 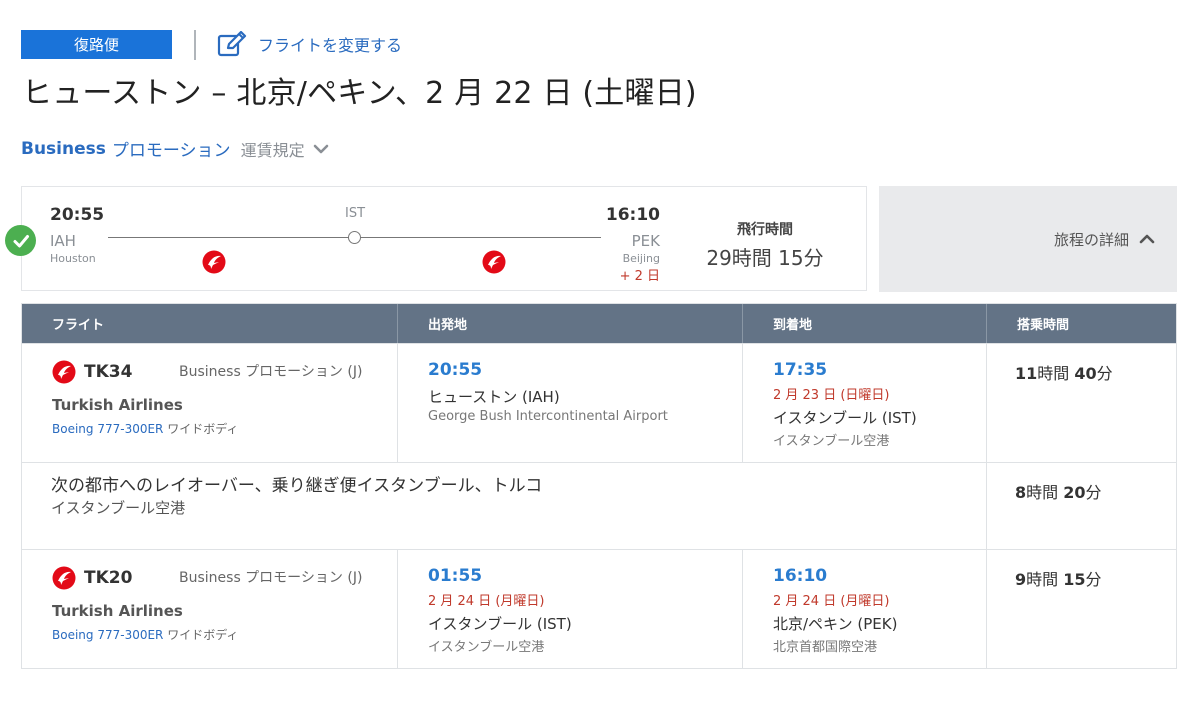 What do you see at coordinates (831, 395) in the screenshot?
I see `arrival-date: 2 月 23 日 (日曜日)` at bounding box center [831, 395].